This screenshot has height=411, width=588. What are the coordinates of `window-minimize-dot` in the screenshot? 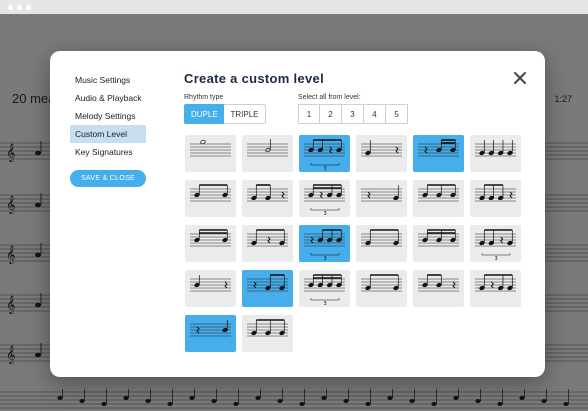 It's located at (19, 7).